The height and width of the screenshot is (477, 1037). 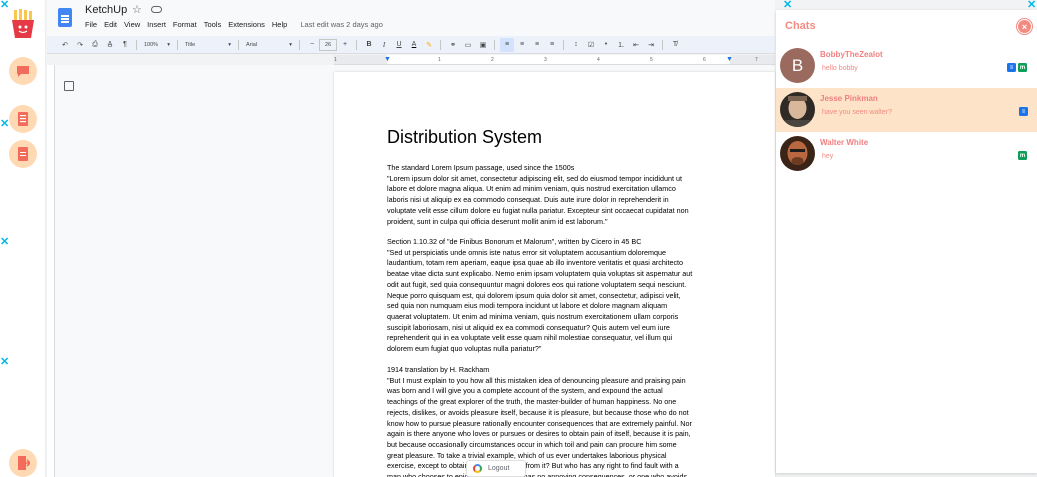 I want to click on align-justify-icon: ≡, so click(x=552, y=45).